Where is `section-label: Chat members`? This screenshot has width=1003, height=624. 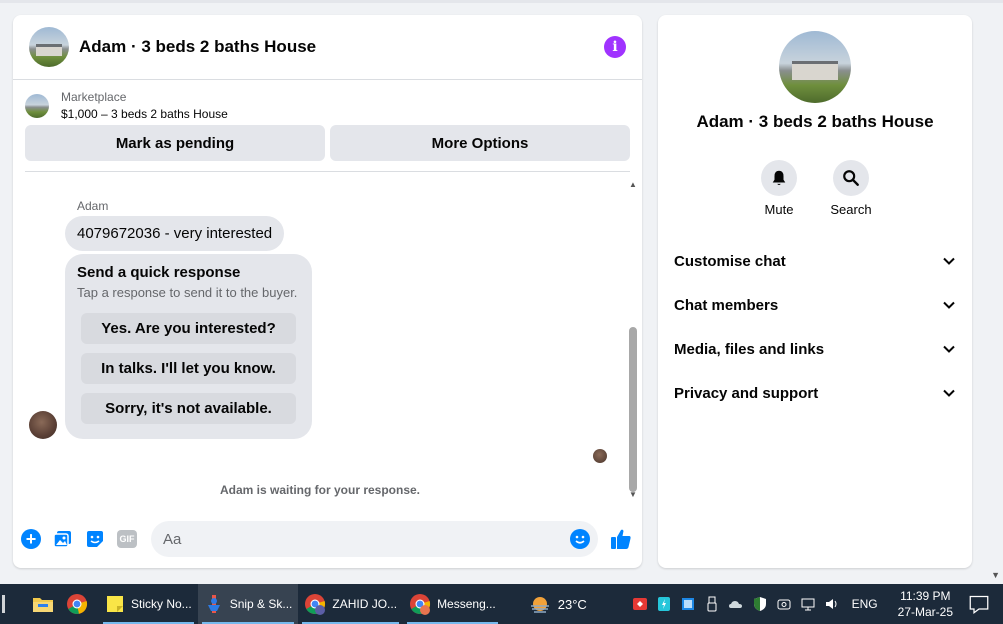 section-label: Chat members is located at coordinates (726, 305).